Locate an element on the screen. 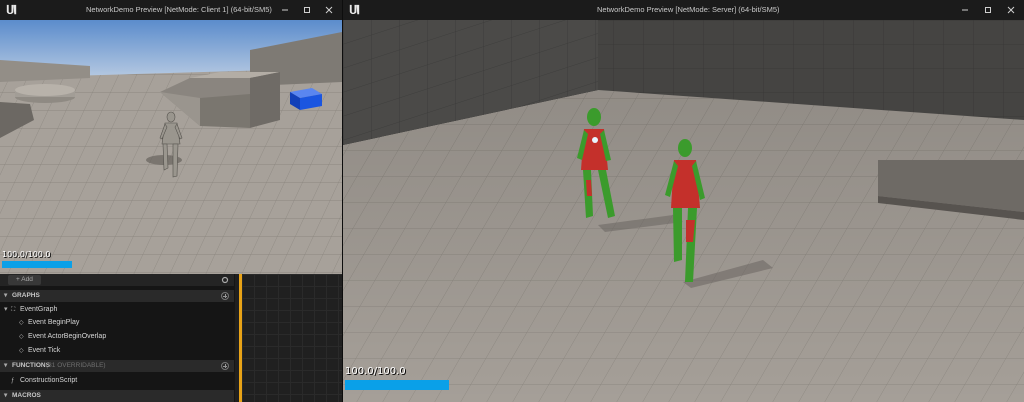 The image size is (1024, 402). add-graph-icon is located at coordinates (225, 296).